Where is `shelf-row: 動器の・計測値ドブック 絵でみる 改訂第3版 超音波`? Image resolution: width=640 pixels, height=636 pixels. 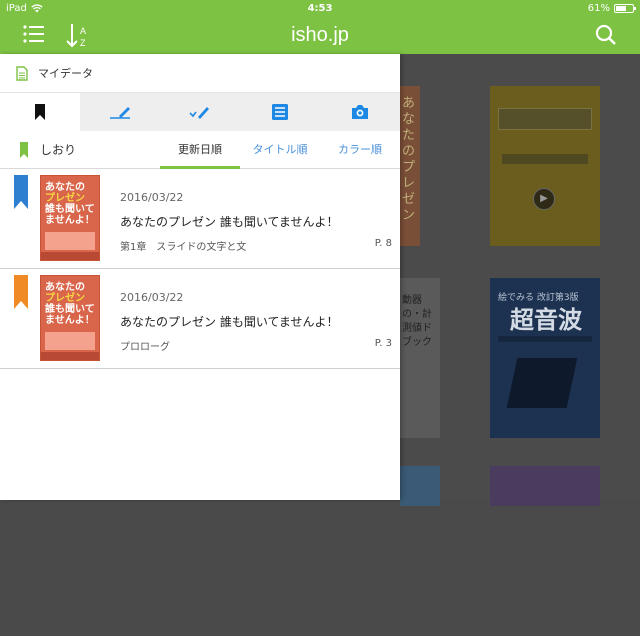
shelf-row: 動器の・計測値ドブック 絵でみる 改訂第3版 超音波 is located at coordinates (520, 363).